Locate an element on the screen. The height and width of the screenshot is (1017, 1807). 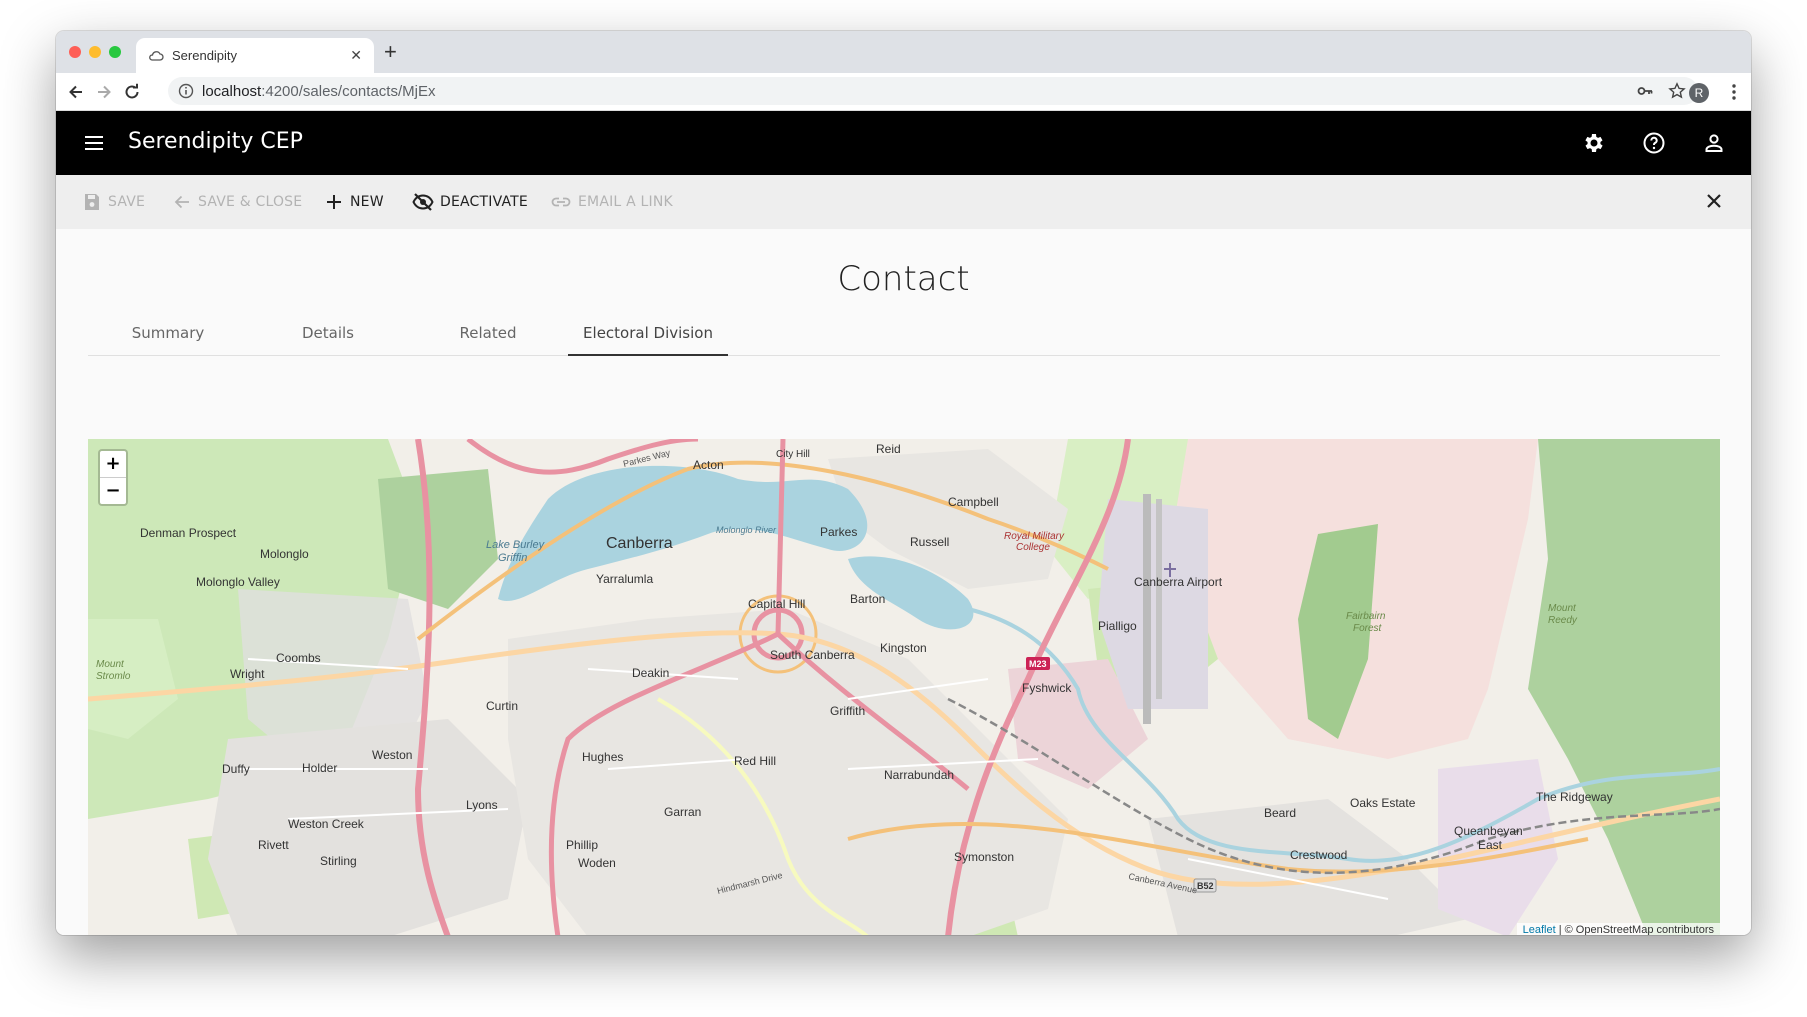
save-close-label: SAVE & CLOSE is located at coordinates (250, 202).